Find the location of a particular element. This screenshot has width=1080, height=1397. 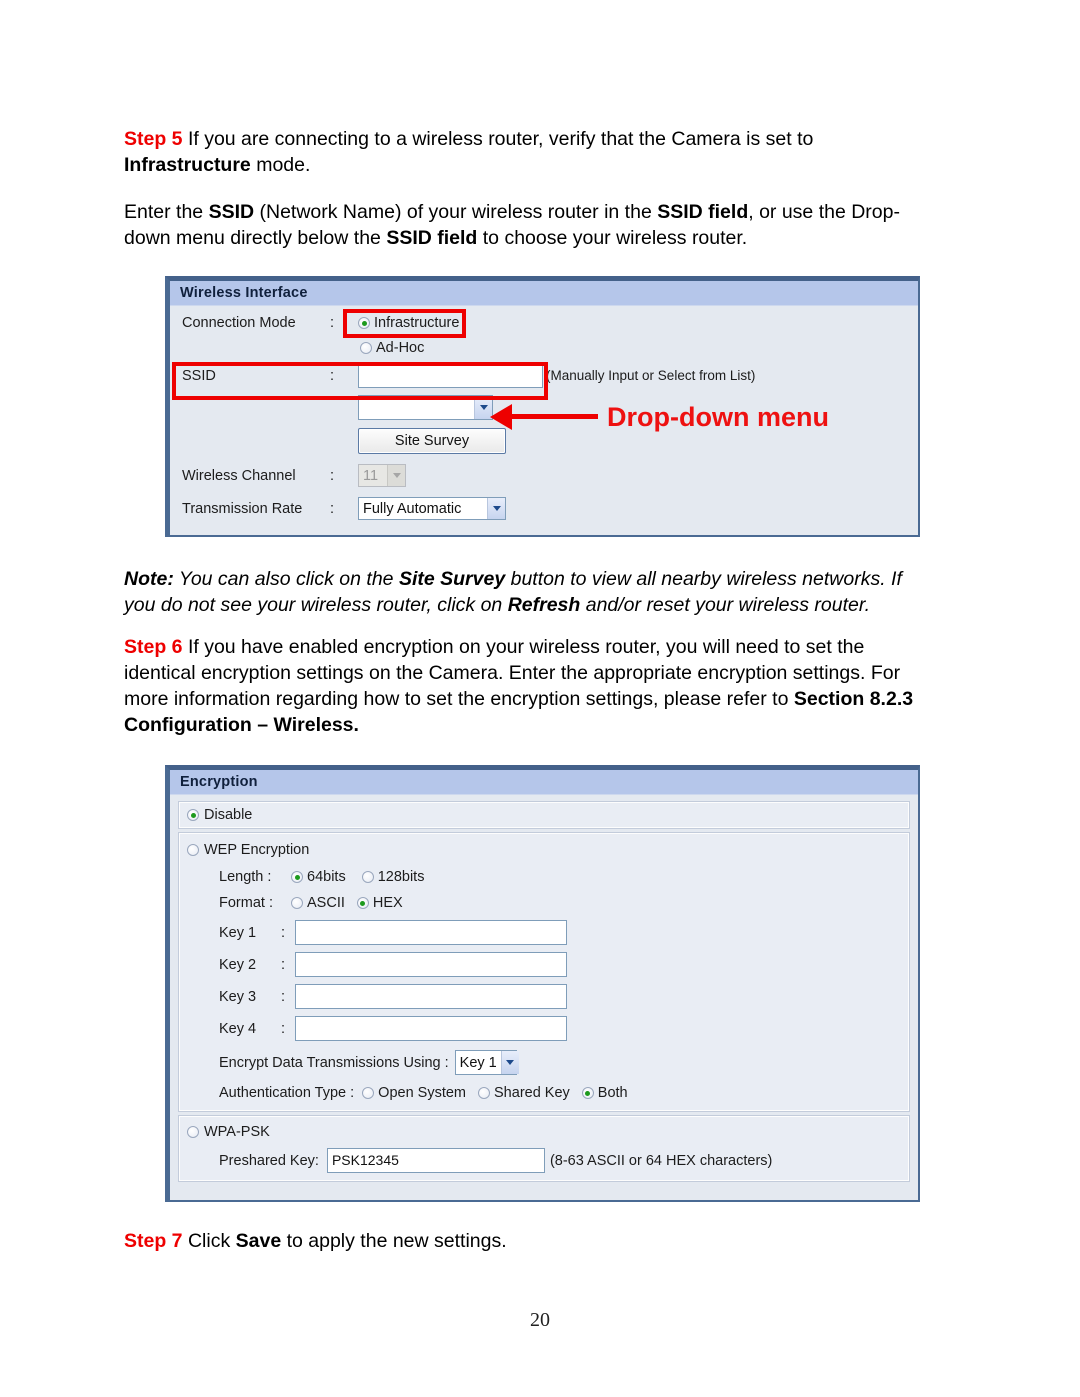

wep-key4-row: Key 4 : is located at coordinates (544, 1028).